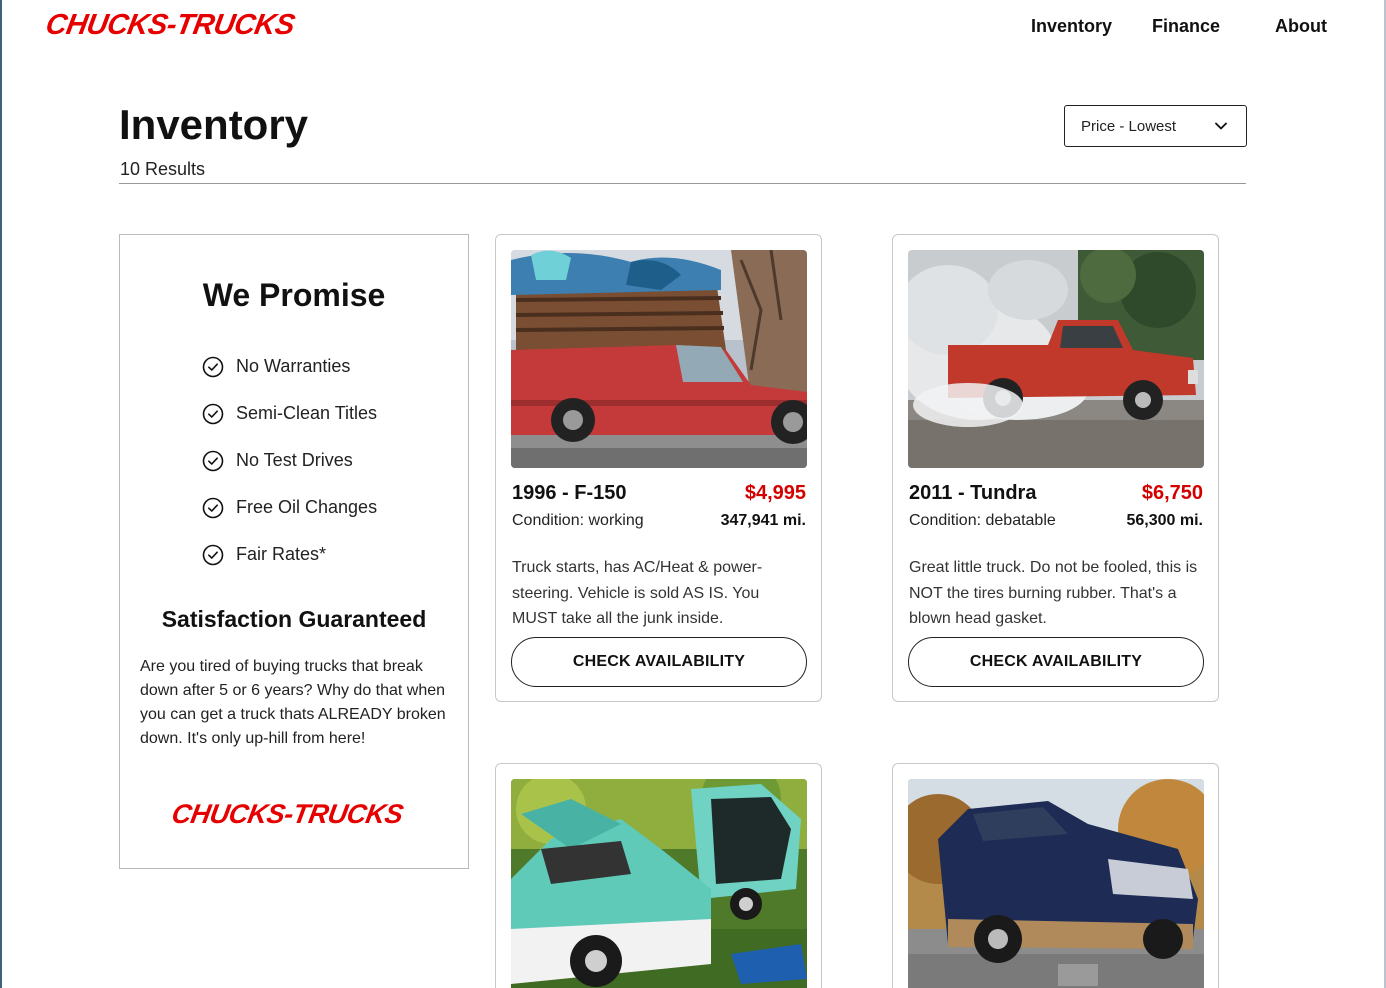 This screenshot has height=988, width=1386. What do you see at coordinates (1, 494) in the screenshot?
I see `window-edge` at bounding box center [1, 494].